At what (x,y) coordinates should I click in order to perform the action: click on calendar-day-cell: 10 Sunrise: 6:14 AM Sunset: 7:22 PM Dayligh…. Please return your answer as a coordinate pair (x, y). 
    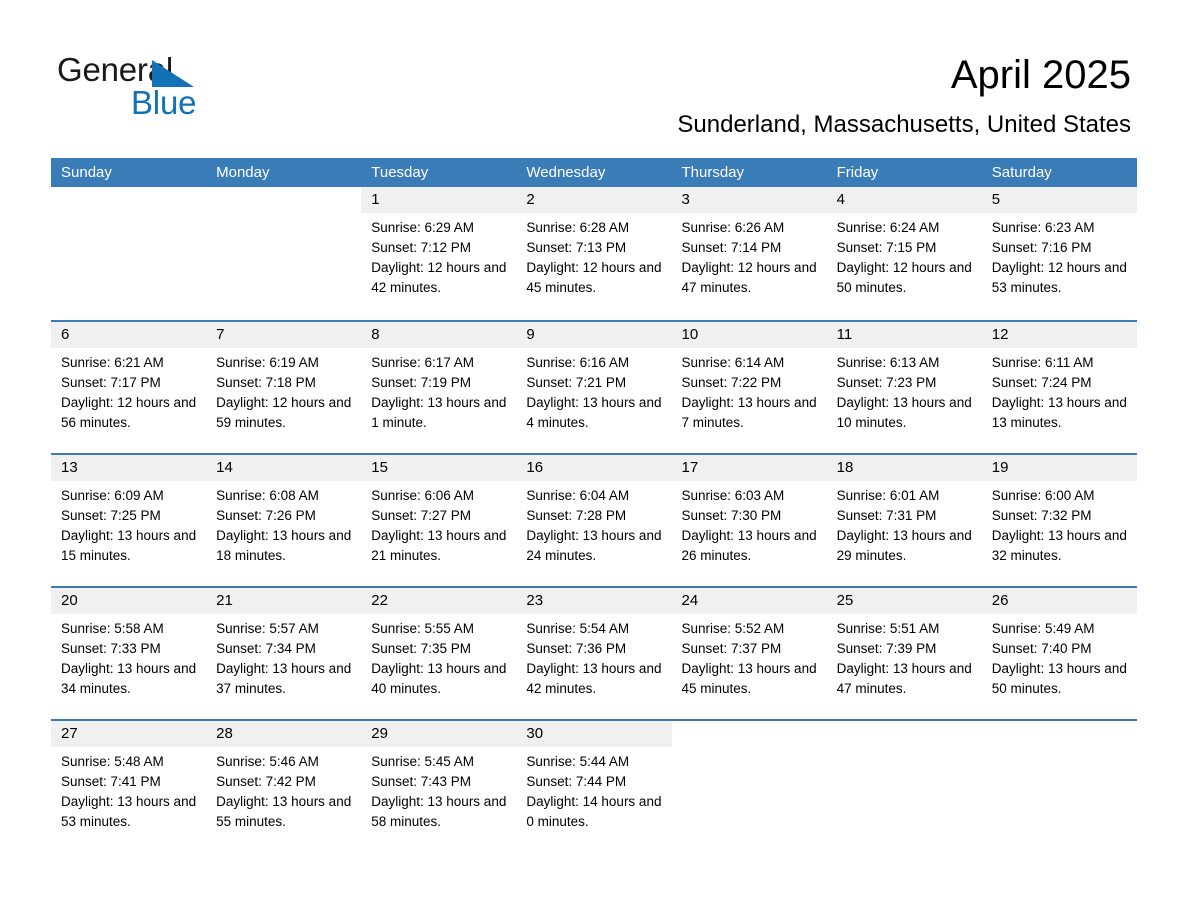
    Looking at the image, I should click on (749, 387).